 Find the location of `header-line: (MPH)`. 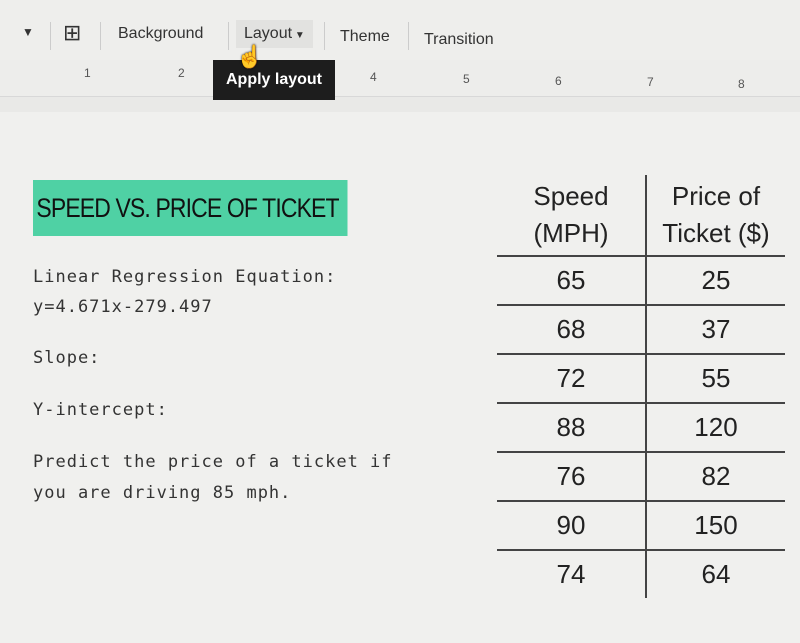

header-line: (MPH) is located at coordinates (571, 233).